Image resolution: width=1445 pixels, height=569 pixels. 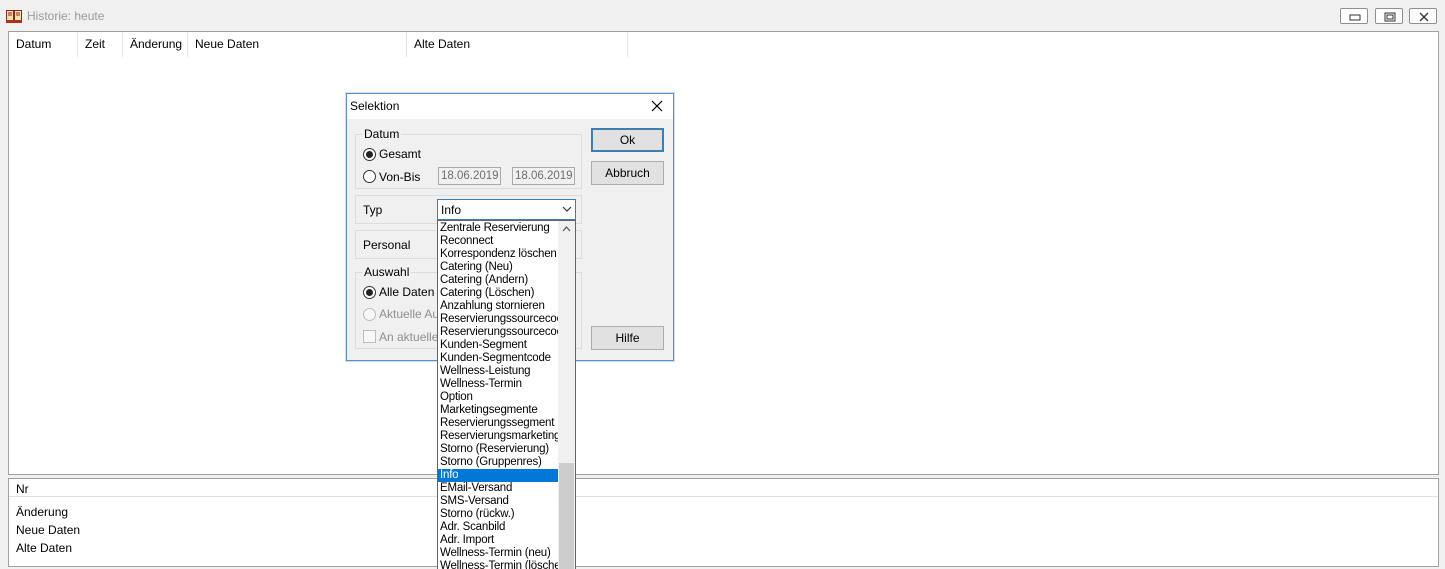 I want to click on datum-group-label: Datum, so click(x=382, y=134).